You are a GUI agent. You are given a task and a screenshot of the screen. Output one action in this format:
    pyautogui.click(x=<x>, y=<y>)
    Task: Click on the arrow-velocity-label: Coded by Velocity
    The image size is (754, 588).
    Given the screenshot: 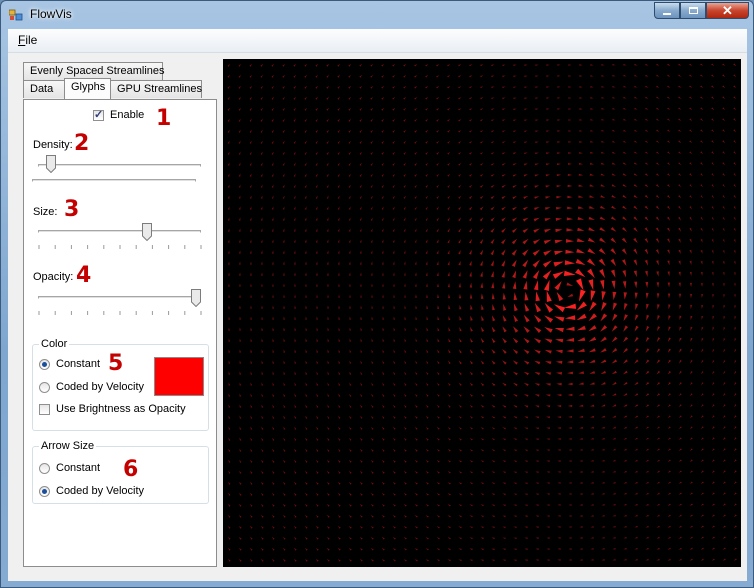 What is the action you would take?
    pyautogui.click(x=100, y=491)
    